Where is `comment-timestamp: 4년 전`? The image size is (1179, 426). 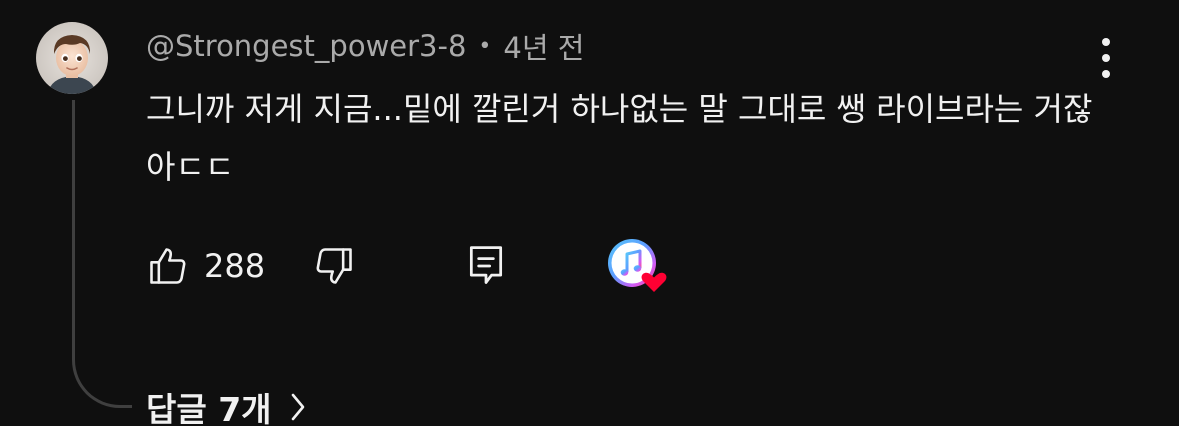 comment-timestamp: 4년 전 is located at coordinates (543, 46).